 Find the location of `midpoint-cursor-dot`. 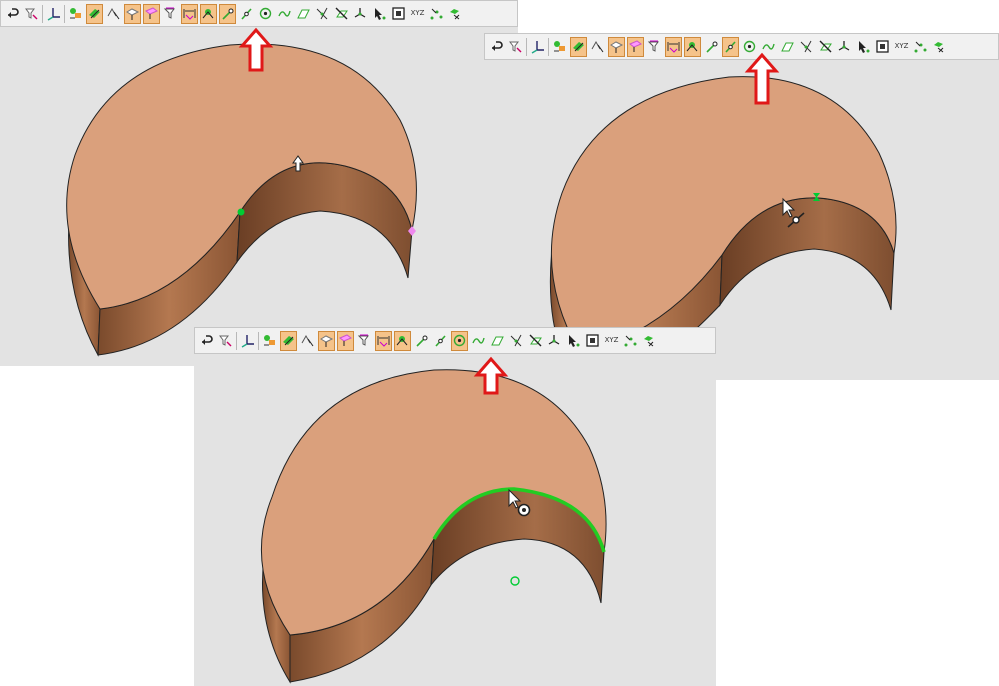

midpoint-cursor-dot is located at coordinates (796, 220).